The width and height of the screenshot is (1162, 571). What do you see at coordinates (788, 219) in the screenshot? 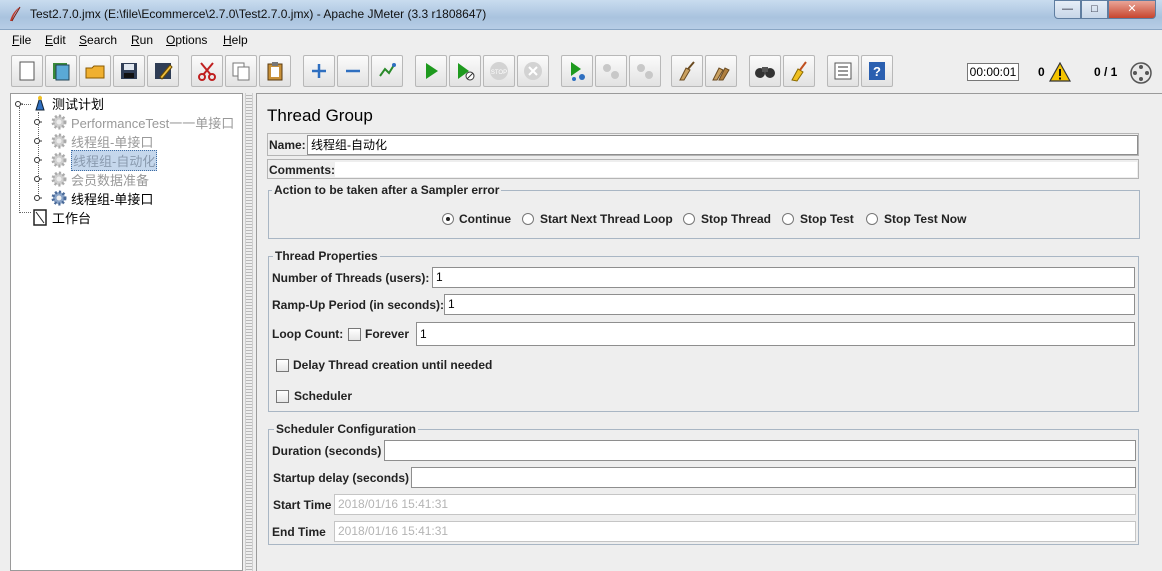
I see `radio-stop-test` at bounding box center [788, 219].